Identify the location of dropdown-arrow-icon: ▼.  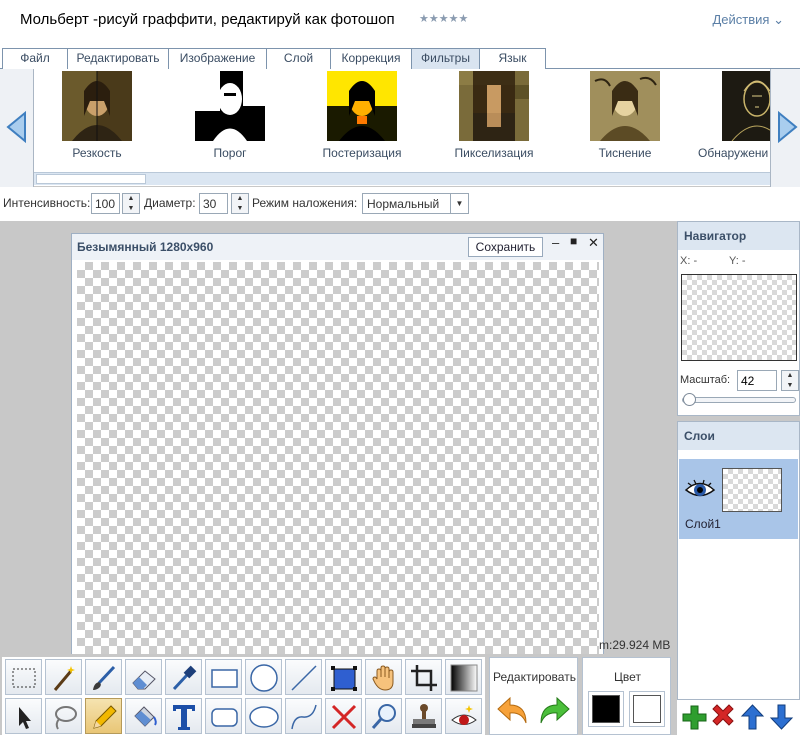
(459, 203).